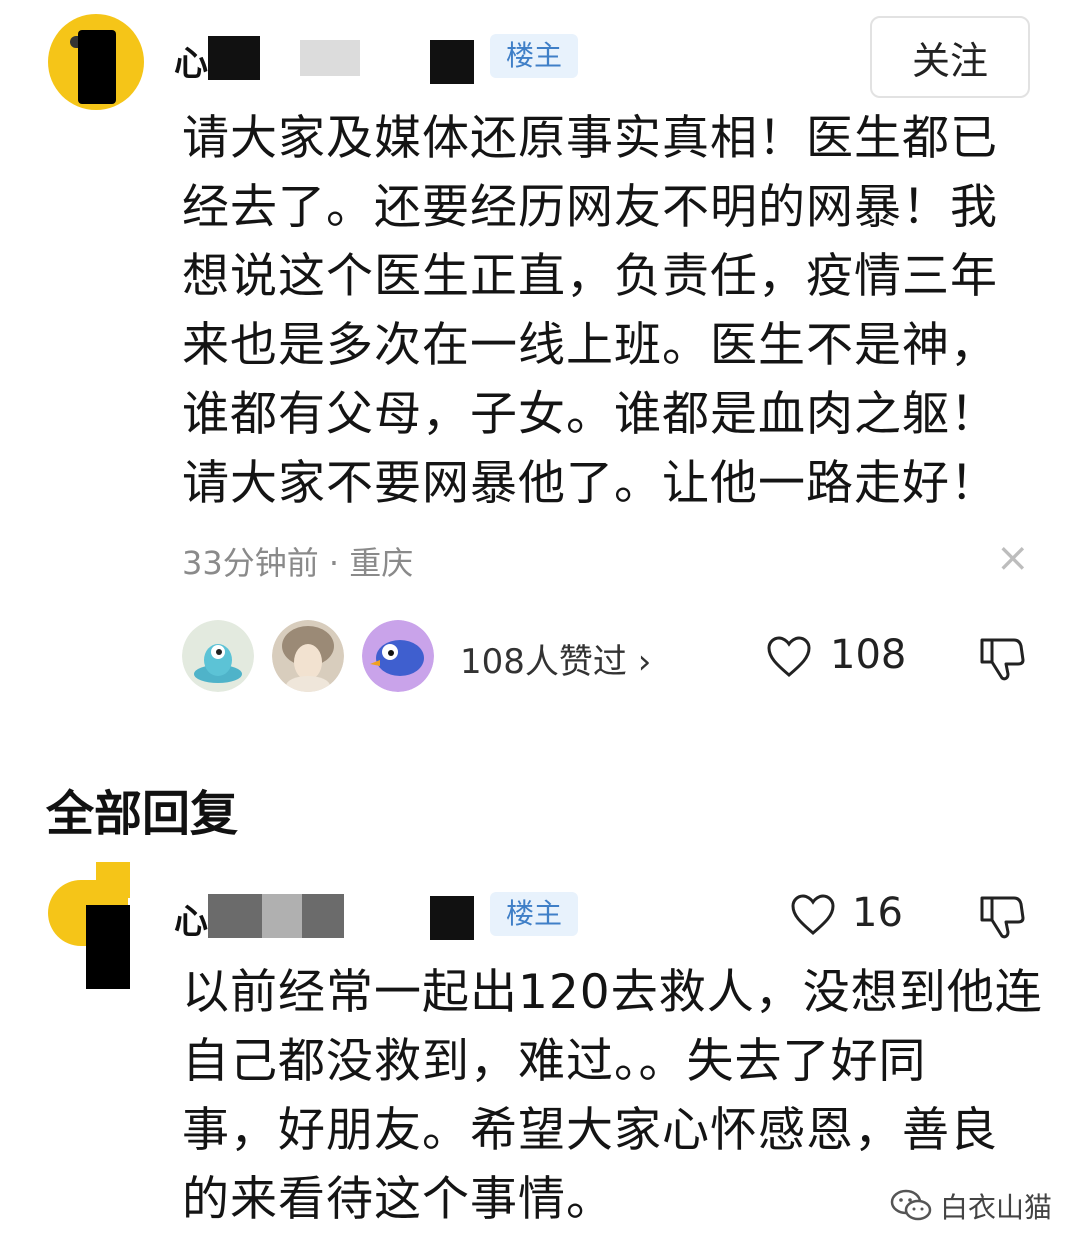 The width and height of the screenshot is (1080, 1254). I want to click on post-line: 想说这个医生正直，负责任，疫情三年, so click(590, 276).